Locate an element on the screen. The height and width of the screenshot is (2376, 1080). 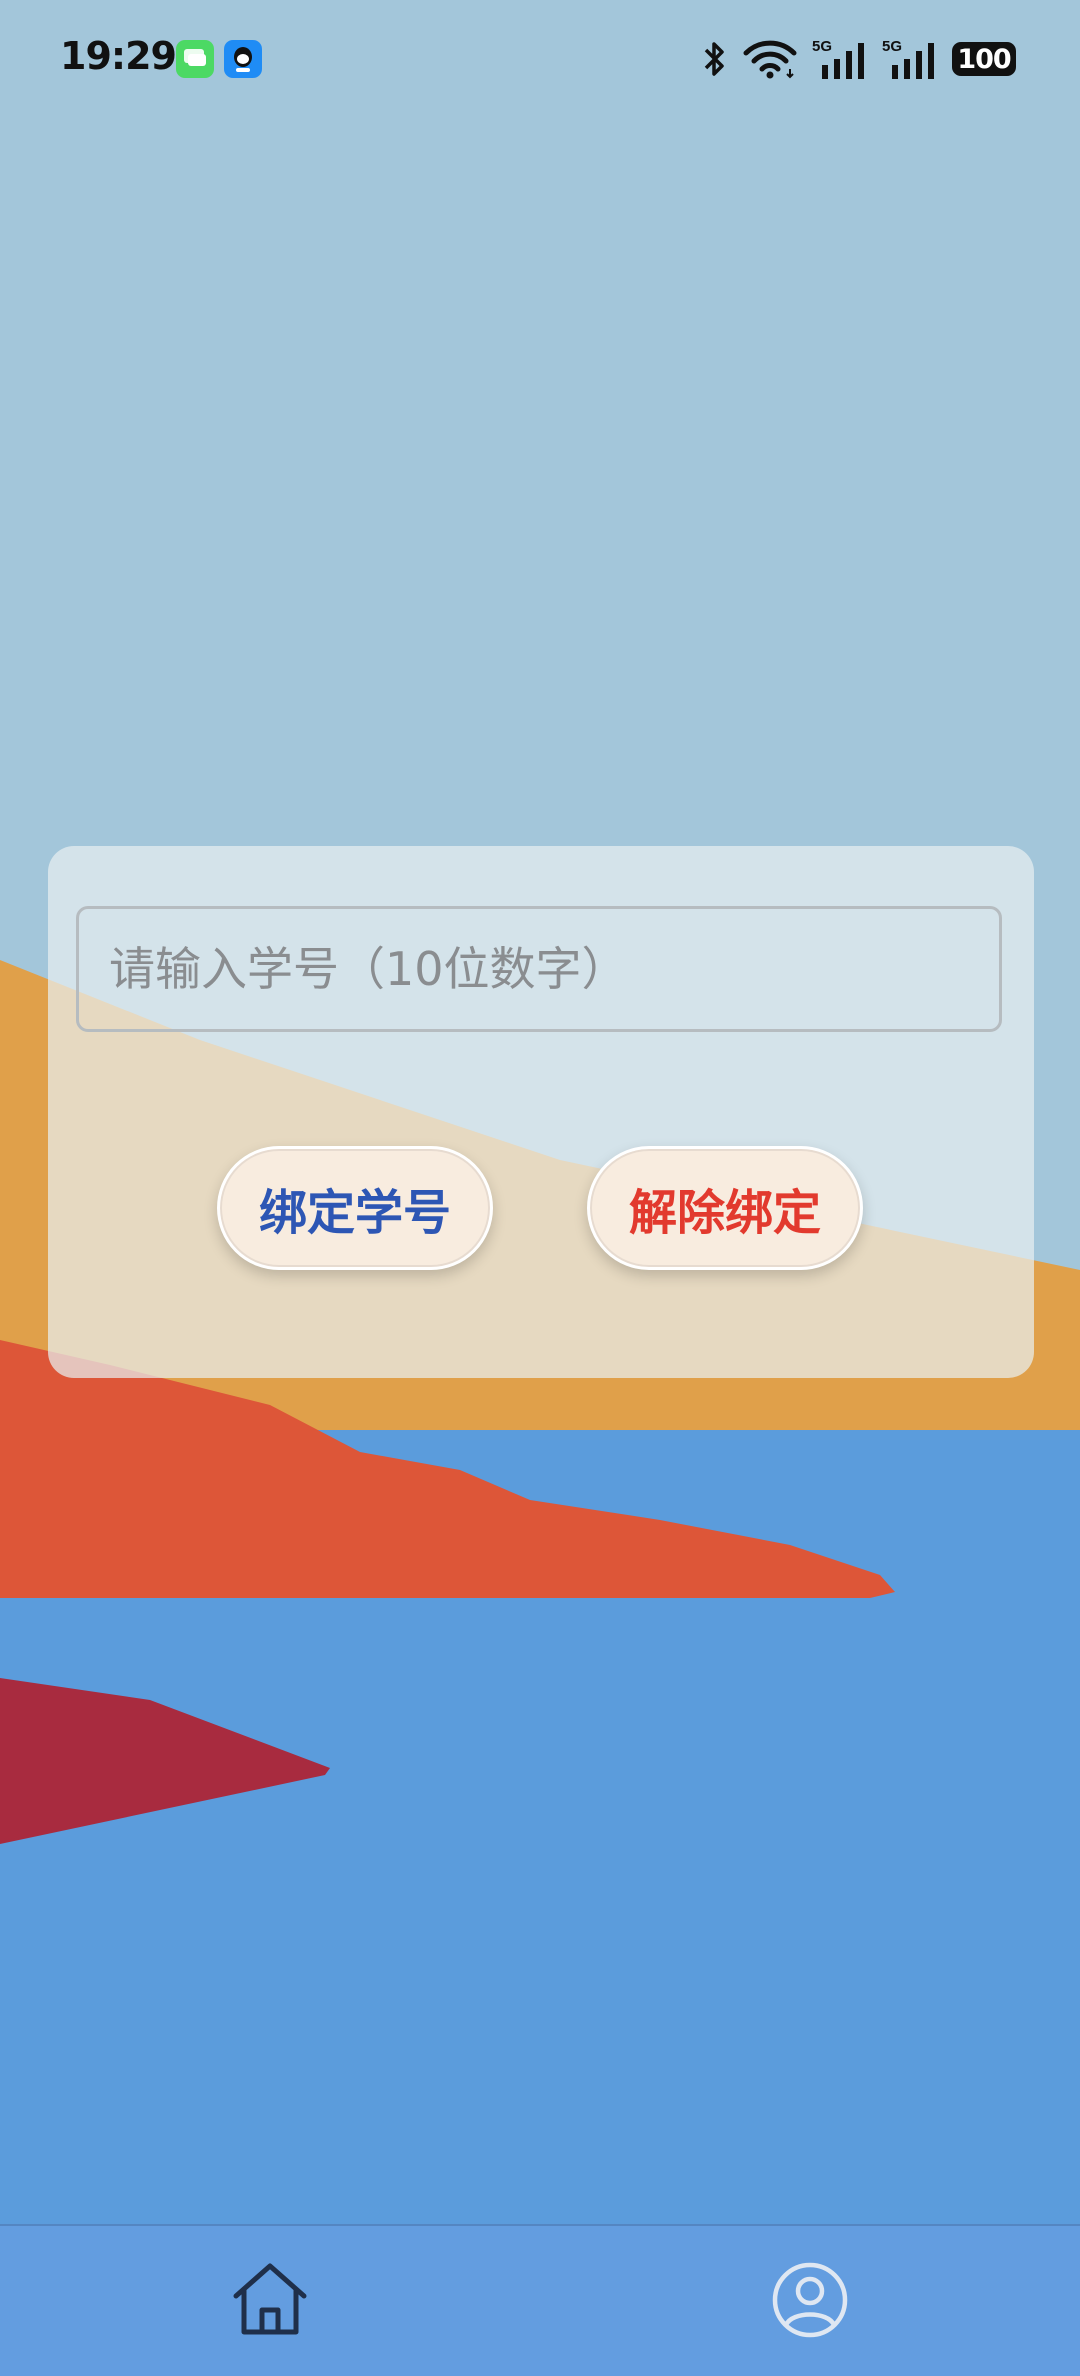
signal-icon-1: 5G is located at coordinates (838, 58).